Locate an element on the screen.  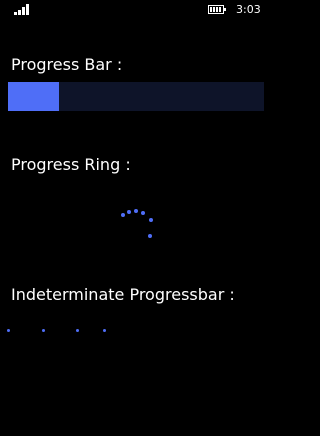
progress-bar-fill is located at coordinates (34, 96).